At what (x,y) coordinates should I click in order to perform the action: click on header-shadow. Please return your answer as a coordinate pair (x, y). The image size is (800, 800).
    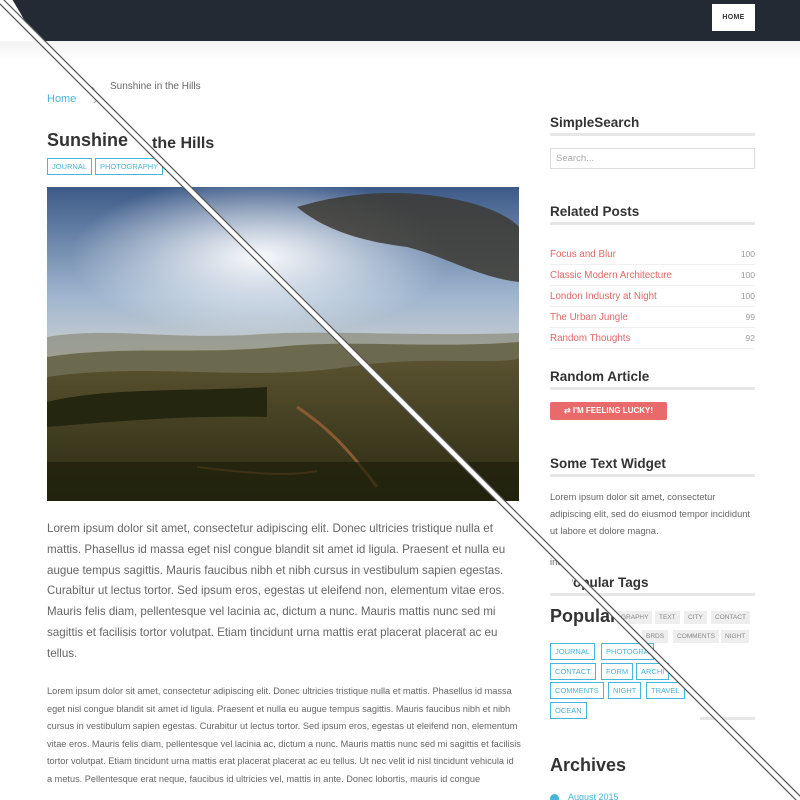
    Looking at the image, I should click on (400, 51).